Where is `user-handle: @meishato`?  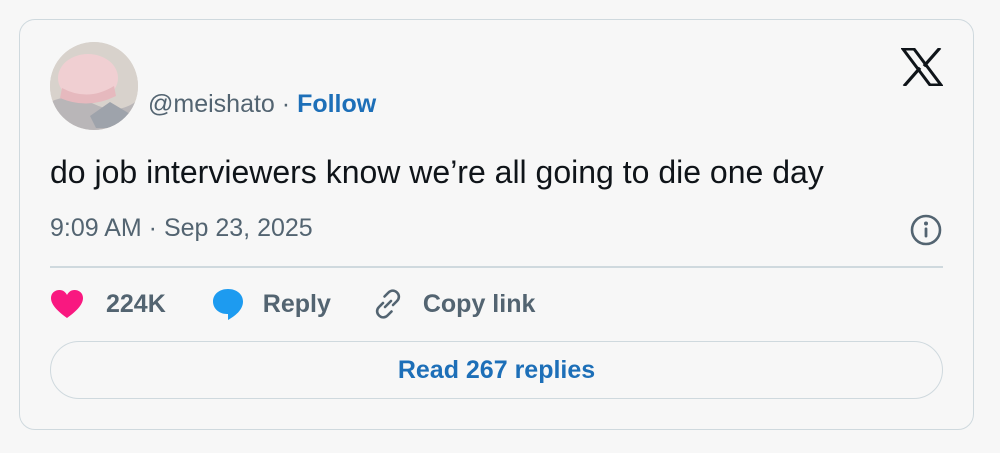
user-handle: @meishato is located at coordinates (211, 104).